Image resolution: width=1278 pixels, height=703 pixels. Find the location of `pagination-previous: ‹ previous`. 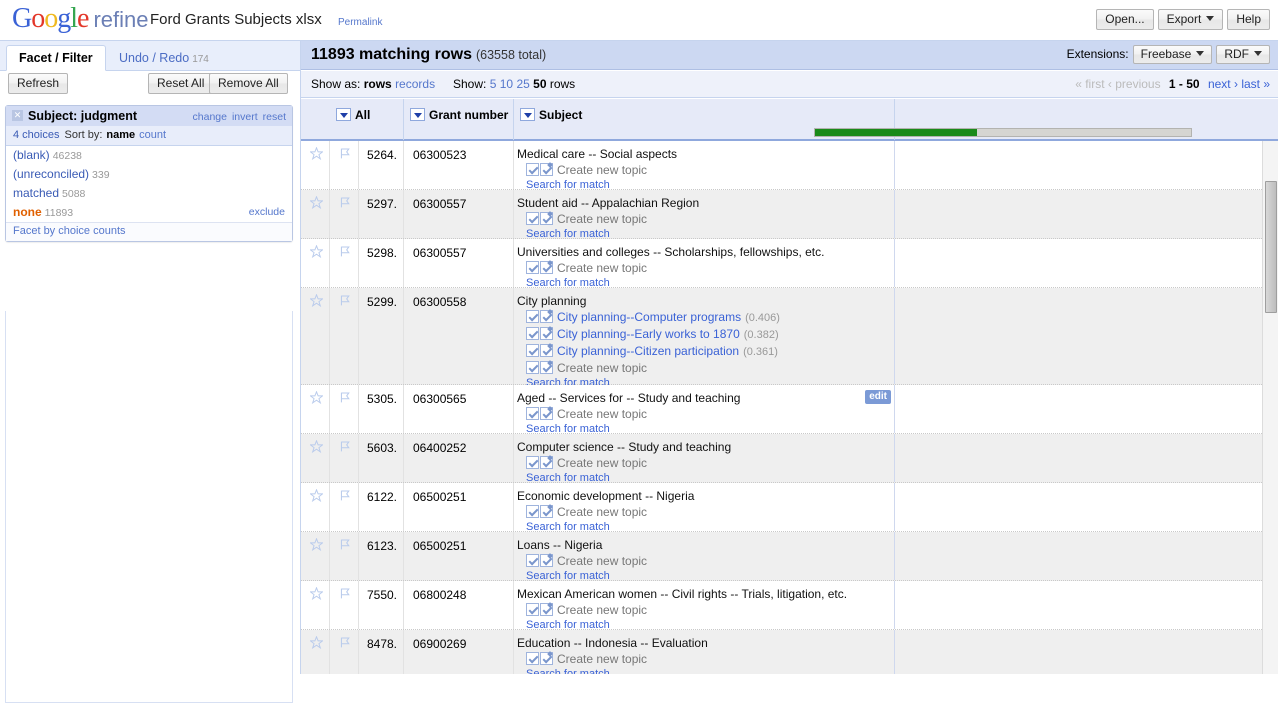

pagination-previous: ‹ previous is located at coordinates (1134, 84).